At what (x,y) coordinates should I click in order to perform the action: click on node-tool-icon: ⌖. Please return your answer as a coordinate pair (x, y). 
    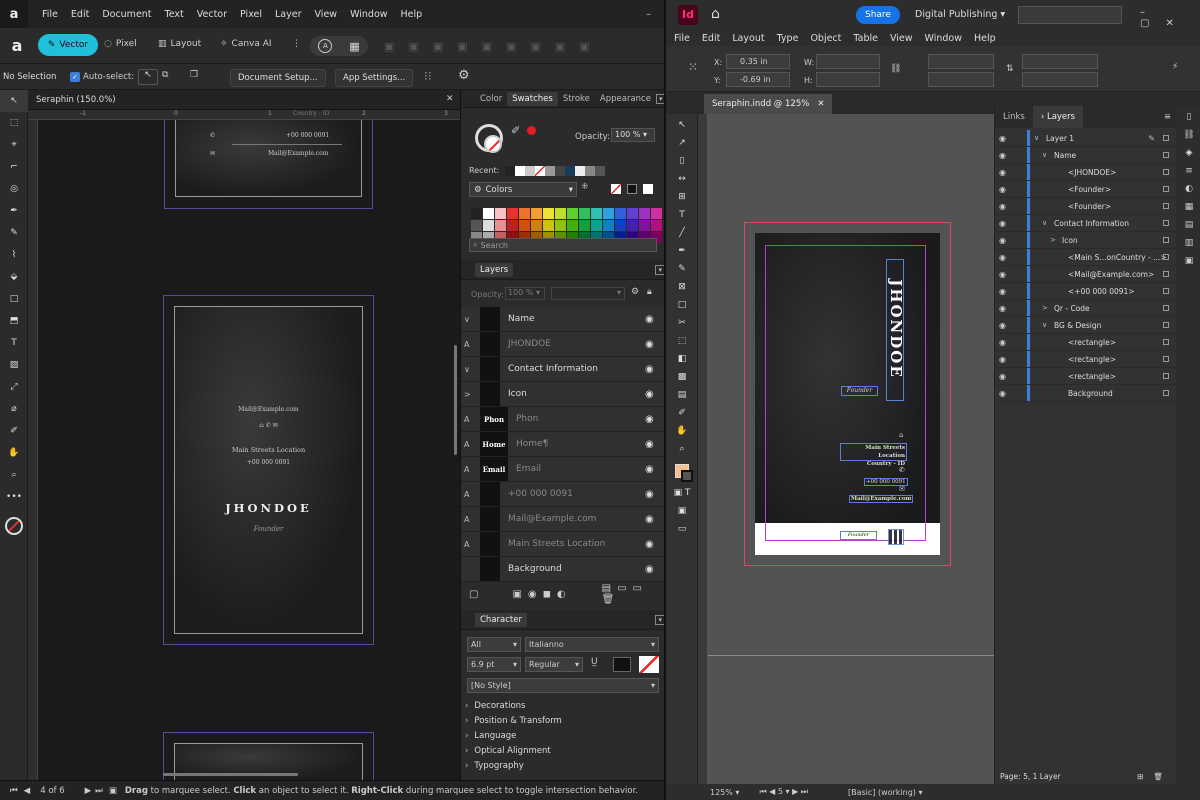
    Looking at the image, I should click on (14, 145).